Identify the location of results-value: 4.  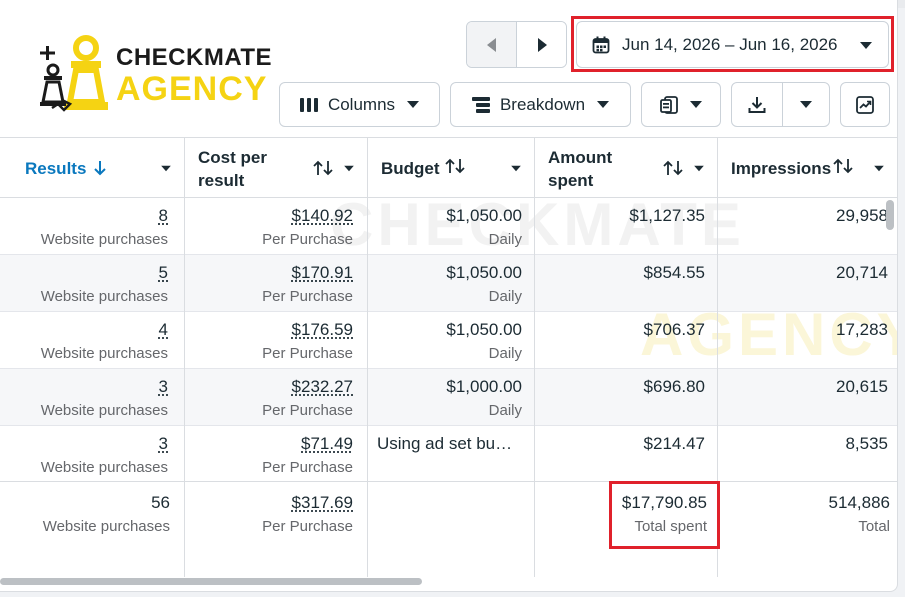
(163, 330).